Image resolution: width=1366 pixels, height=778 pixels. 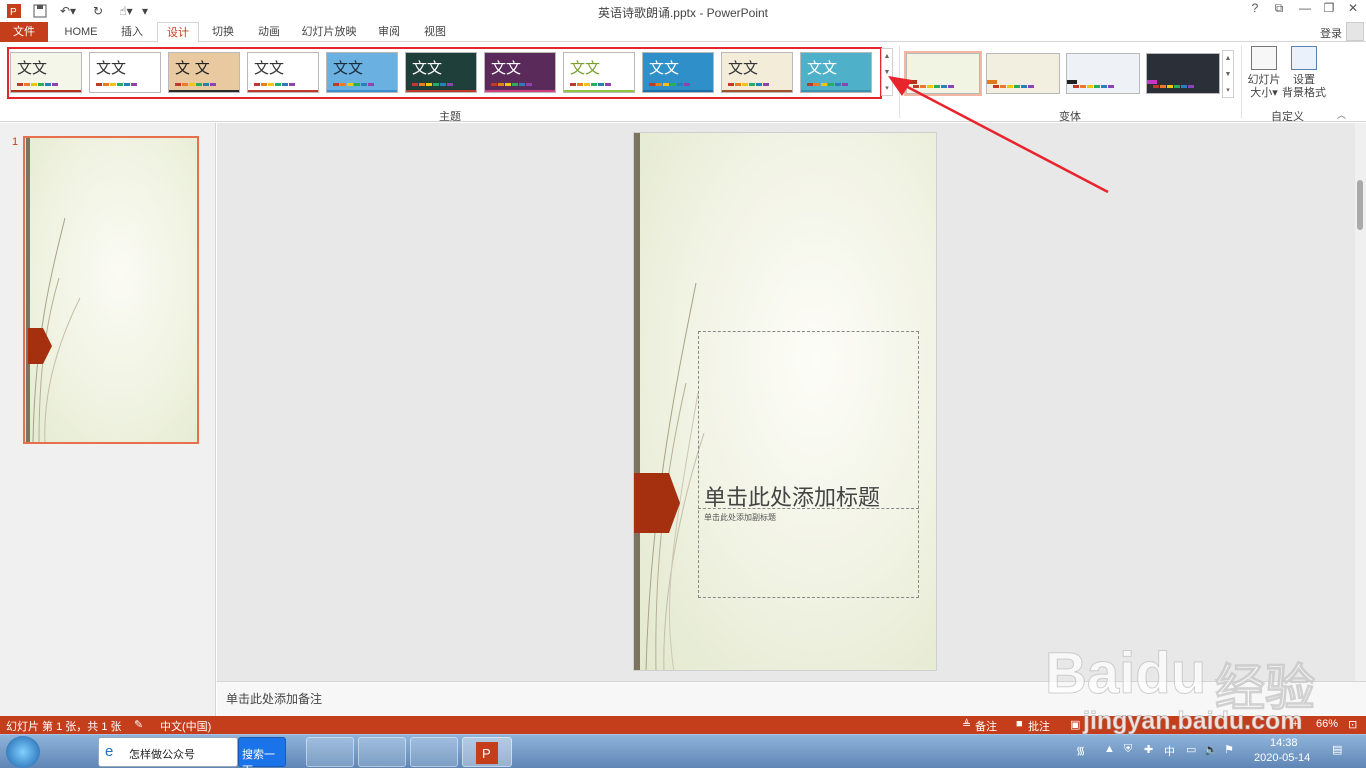 I want to click on slide-size-button: 幻灯片 大小▾, so click(x=1264, y=73).